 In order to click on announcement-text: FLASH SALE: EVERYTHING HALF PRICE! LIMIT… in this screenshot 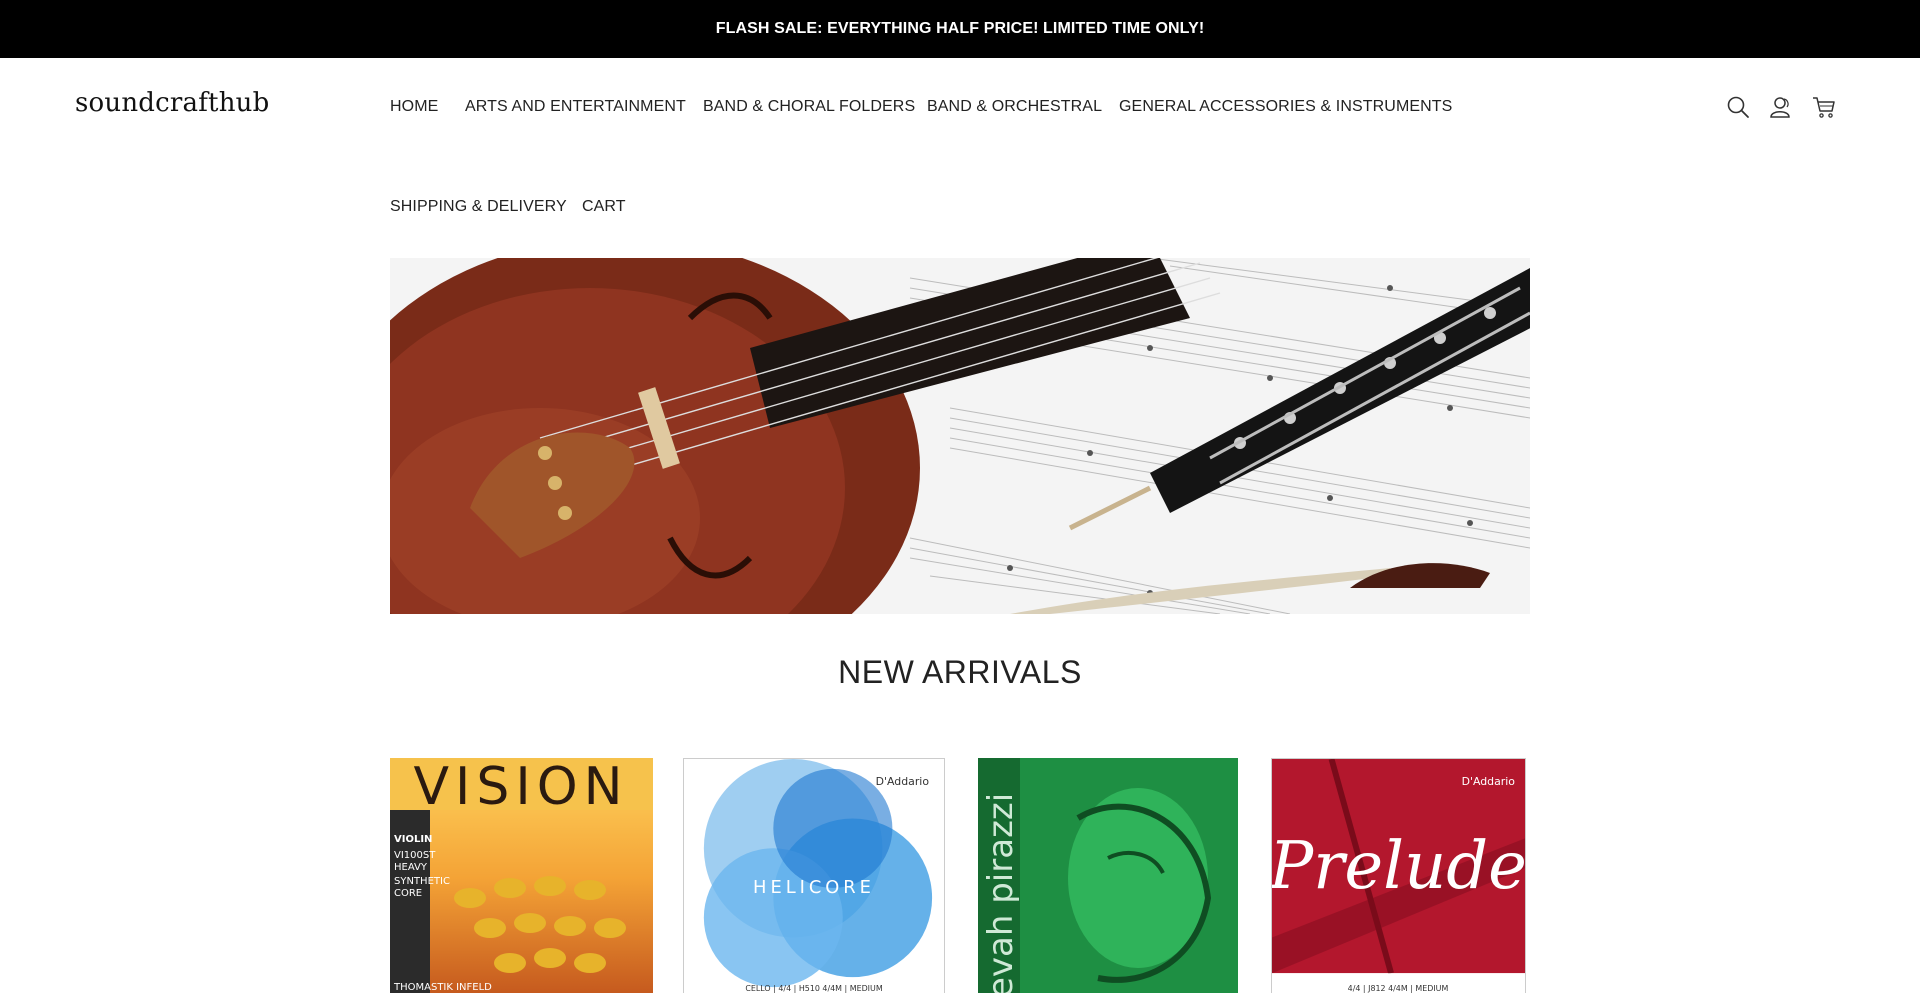, I will do `click(960, 28)`.